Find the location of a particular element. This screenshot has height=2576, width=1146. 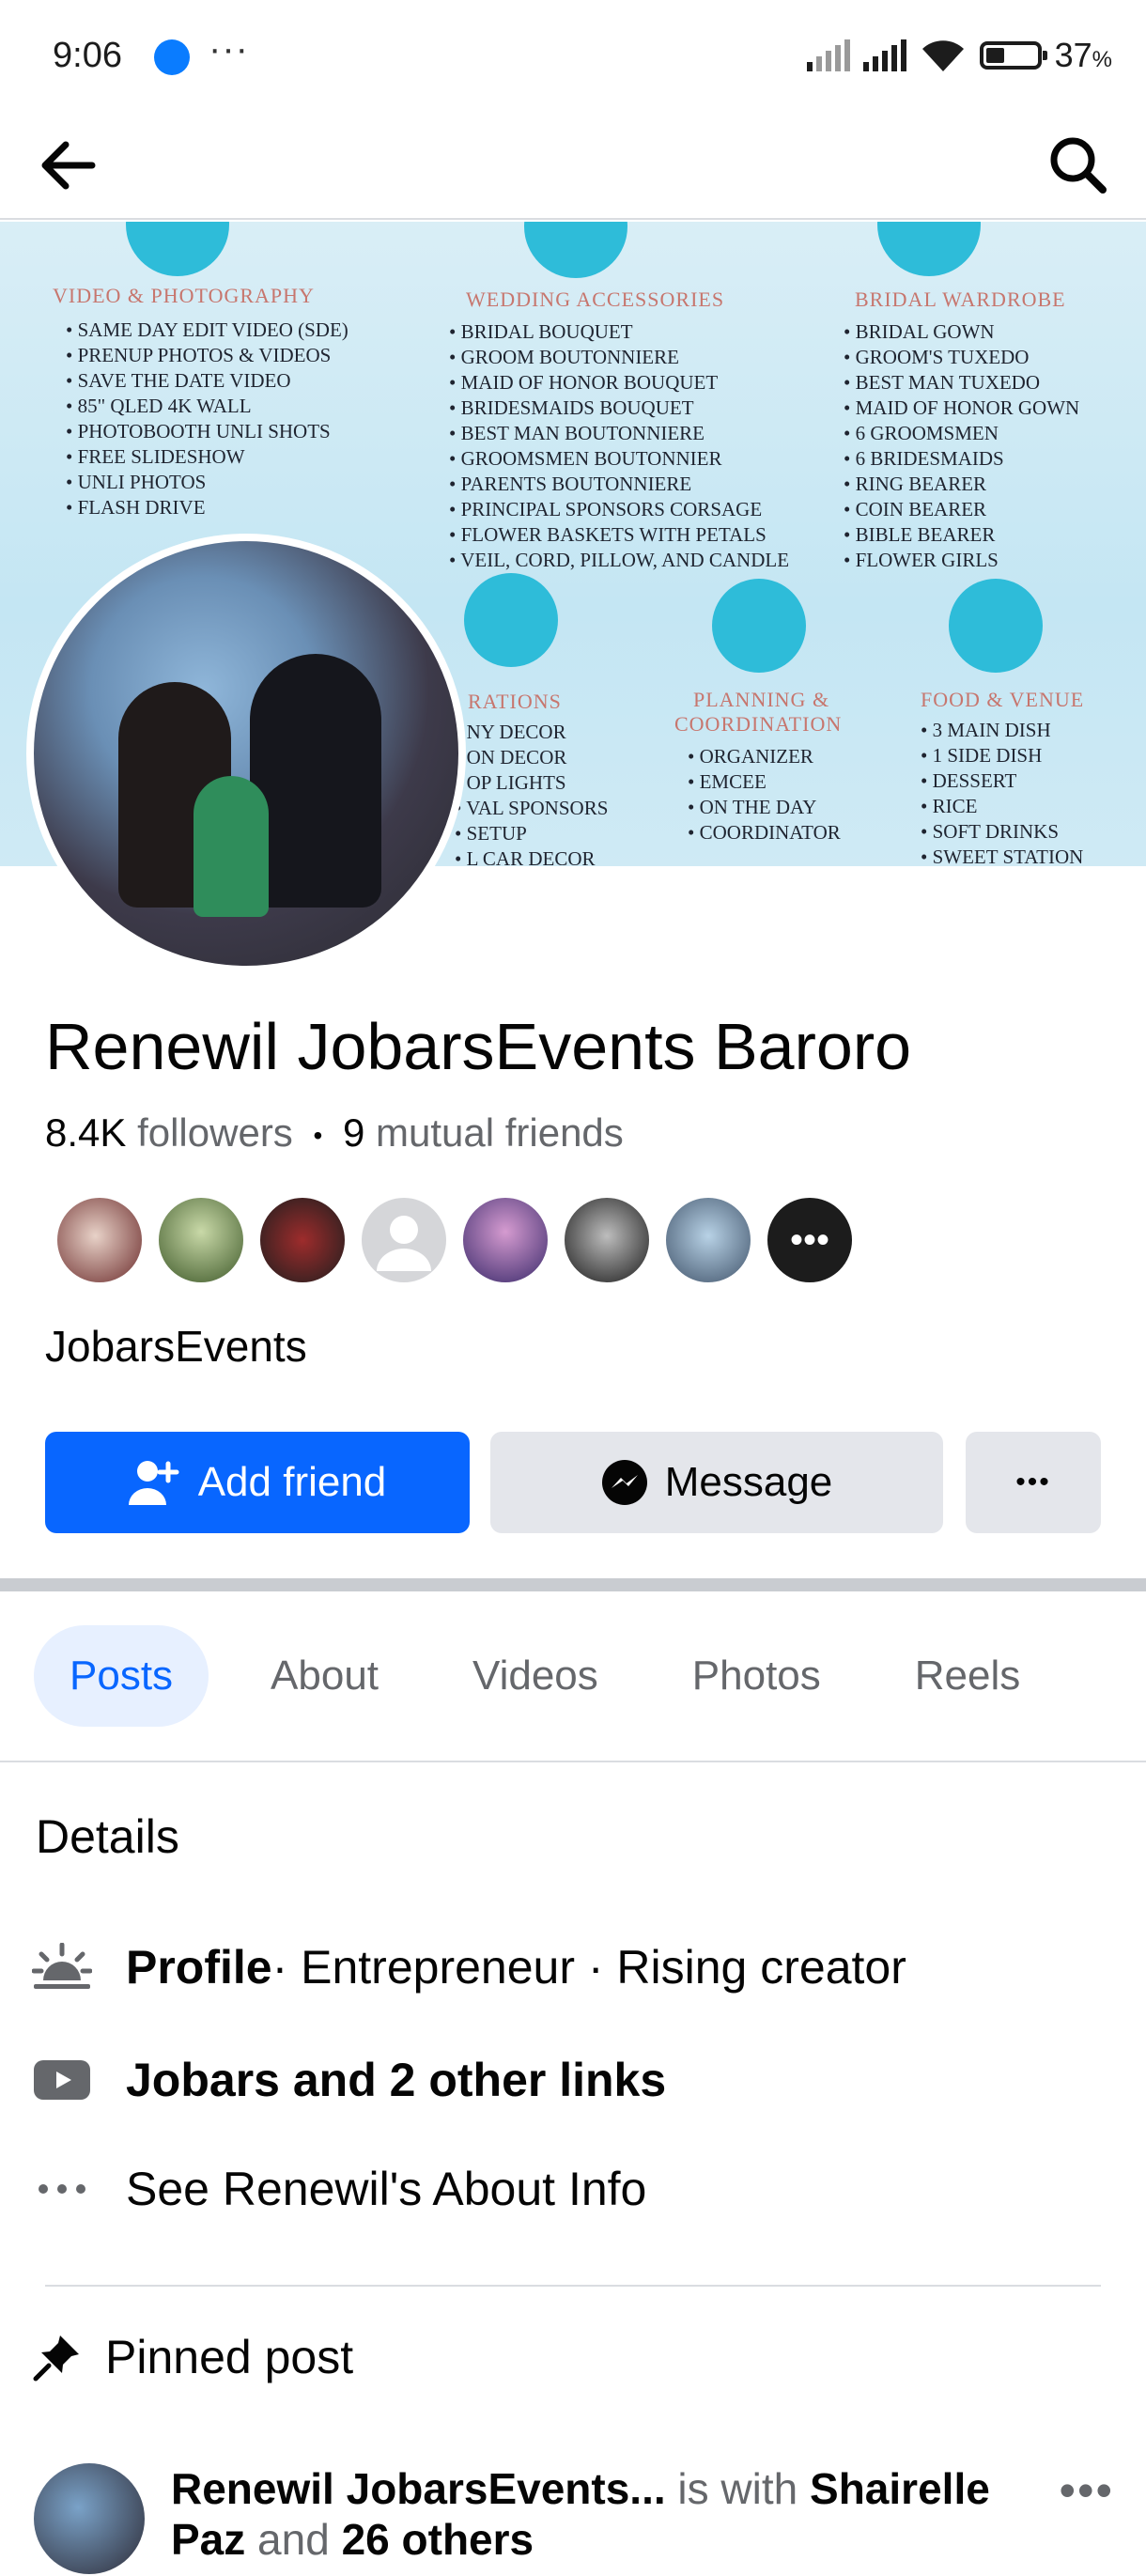

profile-picture is located at coordinates (246, 753).